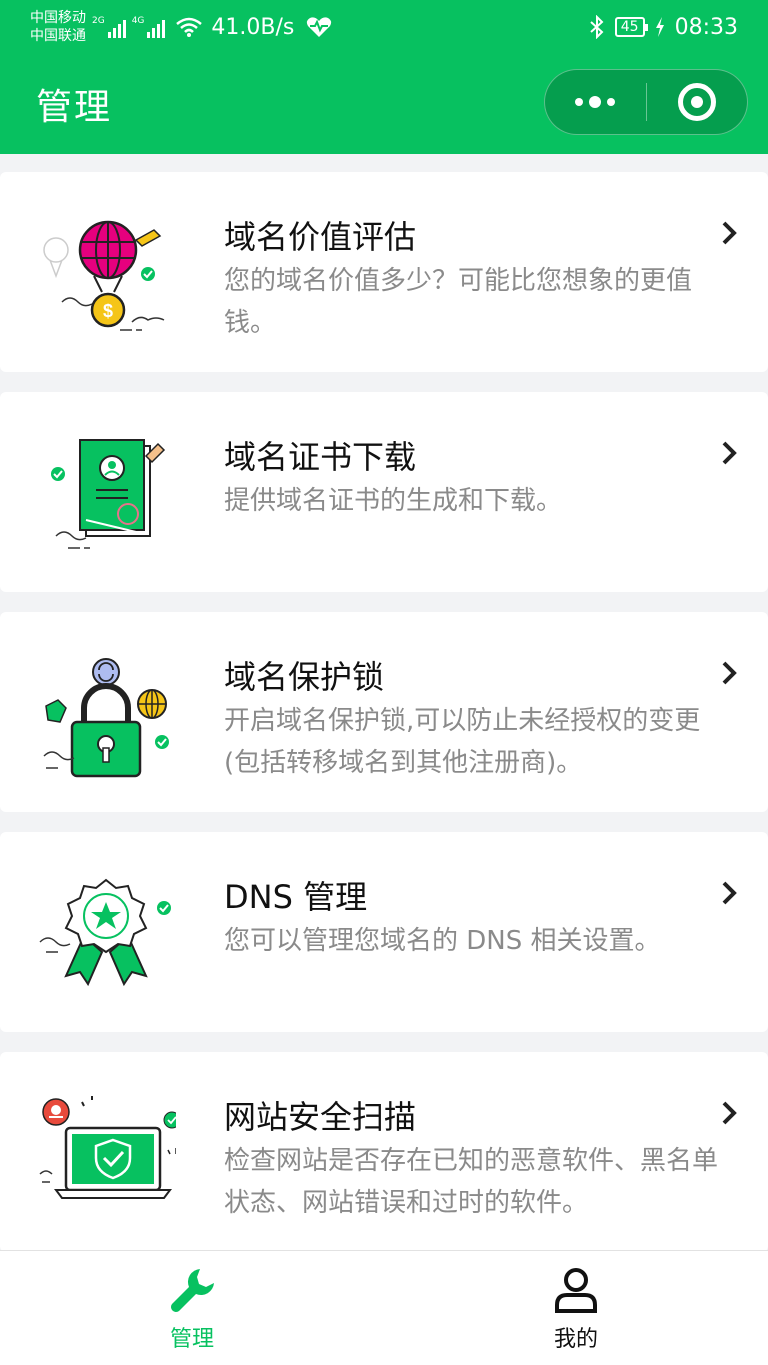 Image resolution: width=768 pixels, height=1365 pixels. Describe the element at coordinates (108, 494) in the screenshot. I see `certificate-icon` at that location.